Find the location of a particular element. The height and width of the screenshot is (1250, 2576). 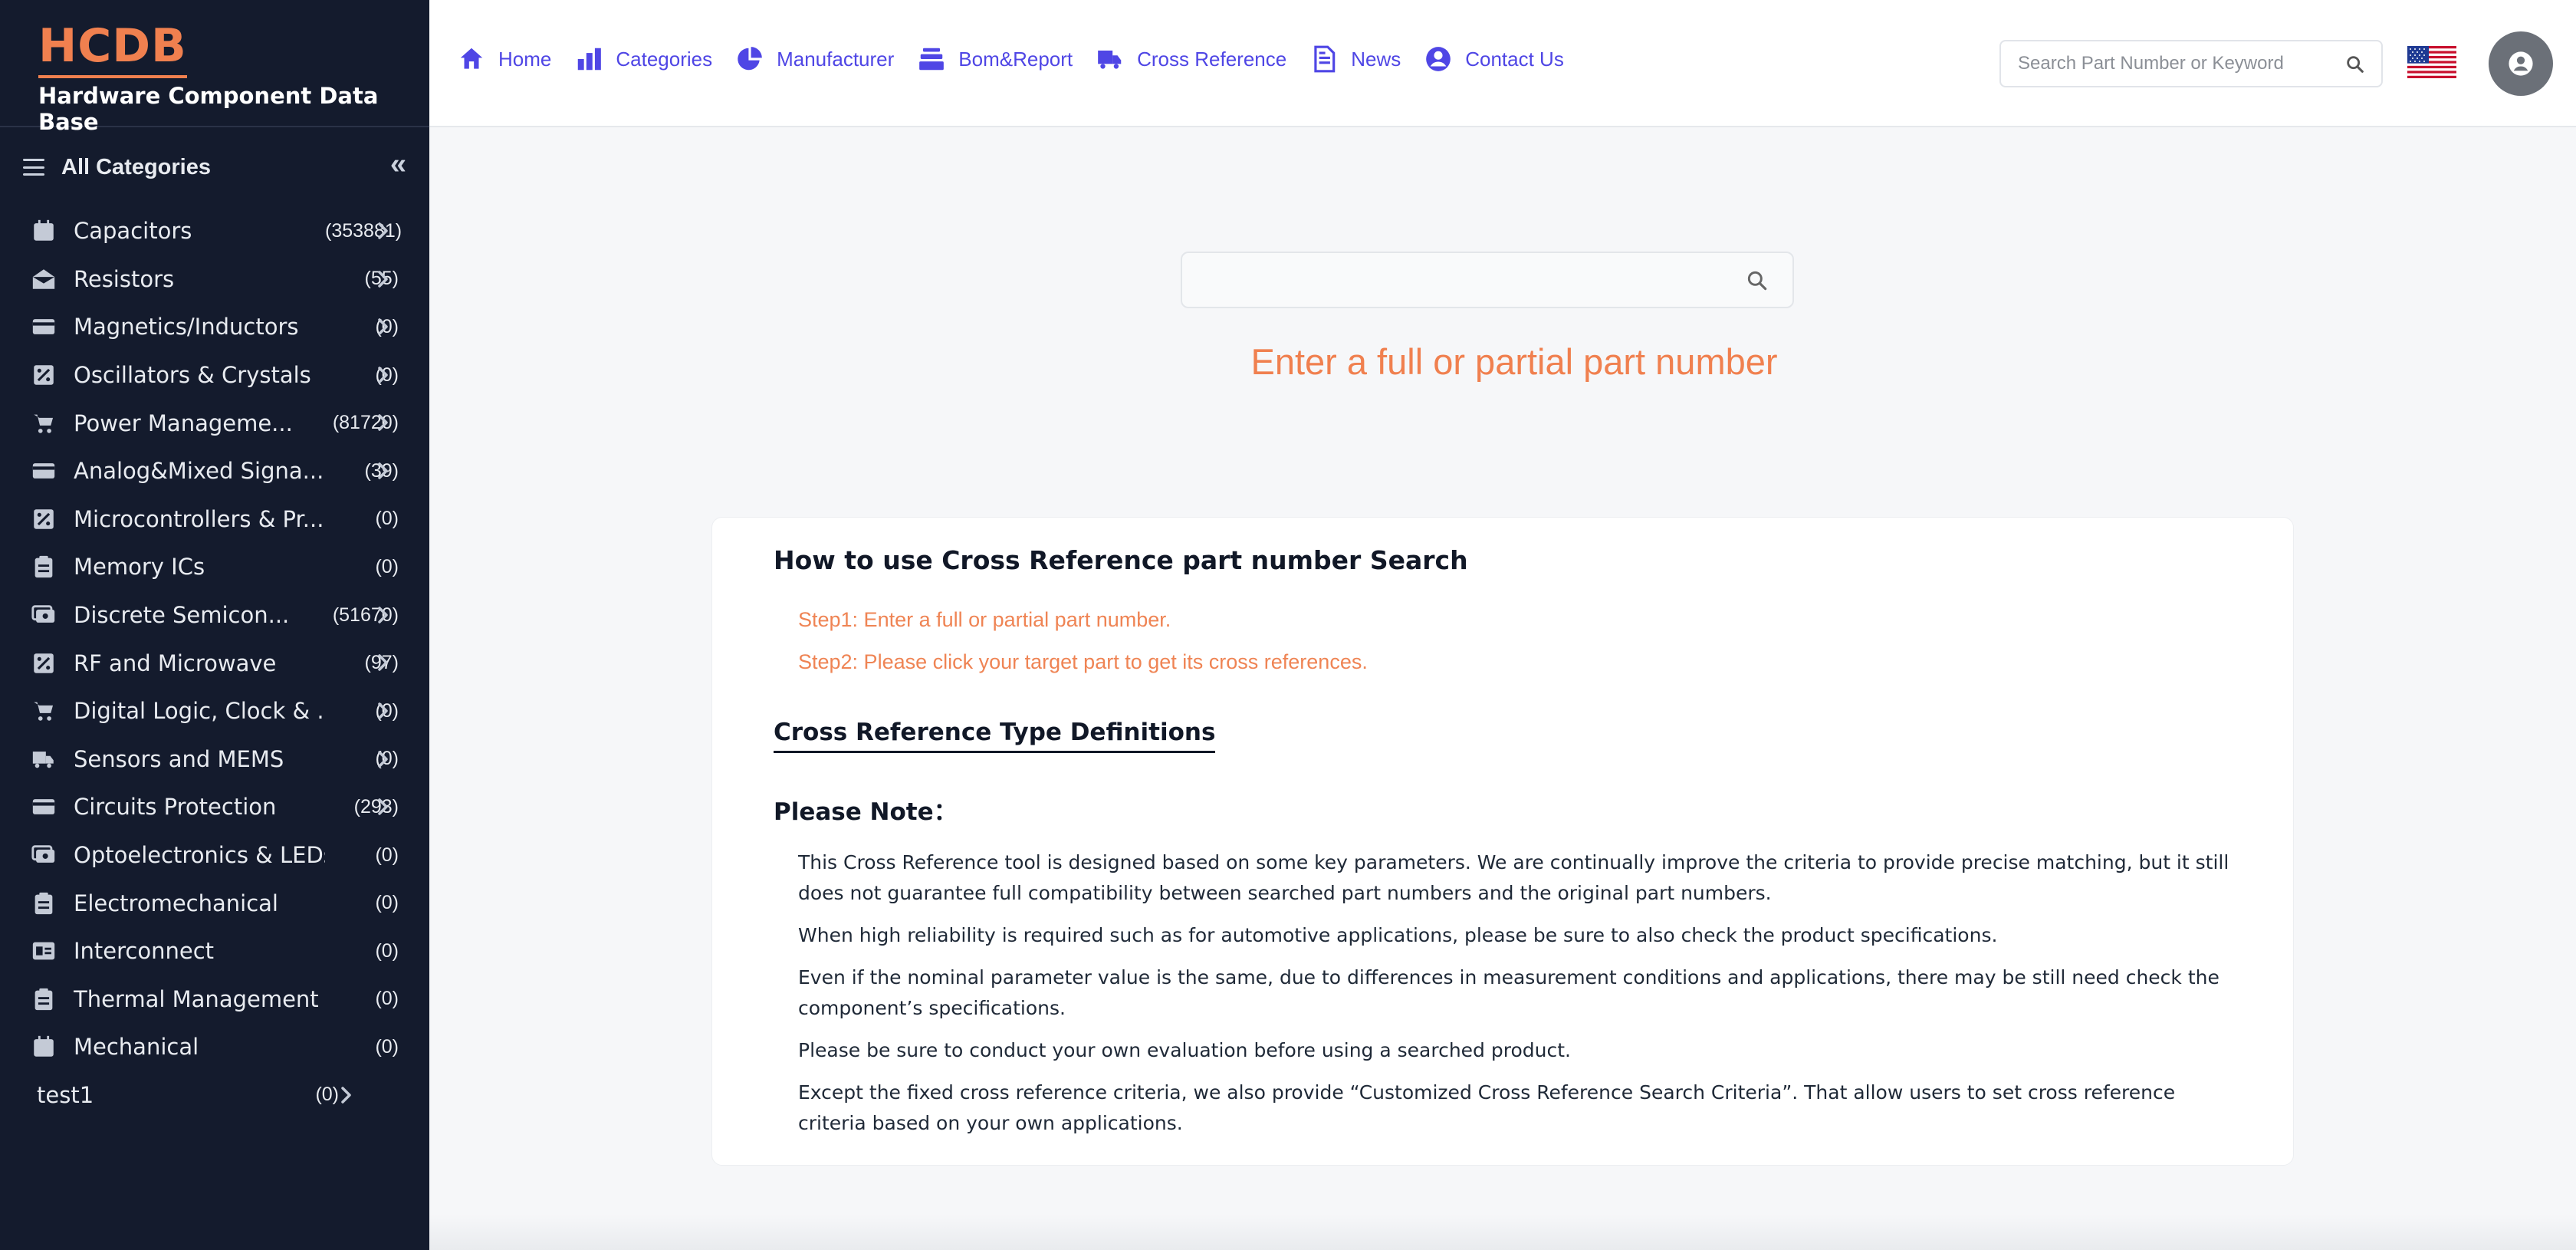

sidebar-category-item: Microcontrollers & Pr... (0) is located at coordinates (215, 519).